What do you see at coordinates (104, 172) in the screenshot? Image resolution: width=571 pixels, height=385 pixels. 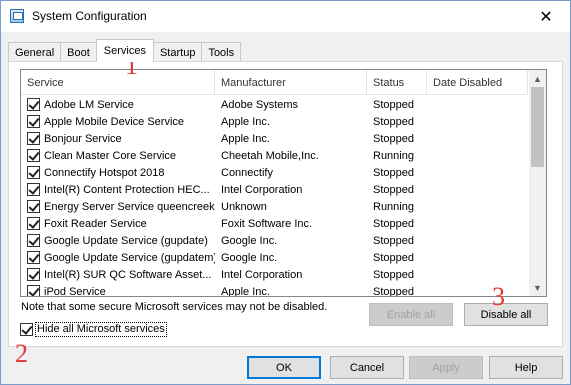 I see `service-name: Connectify Hotspot 2018` at bounding box center [104, 172].